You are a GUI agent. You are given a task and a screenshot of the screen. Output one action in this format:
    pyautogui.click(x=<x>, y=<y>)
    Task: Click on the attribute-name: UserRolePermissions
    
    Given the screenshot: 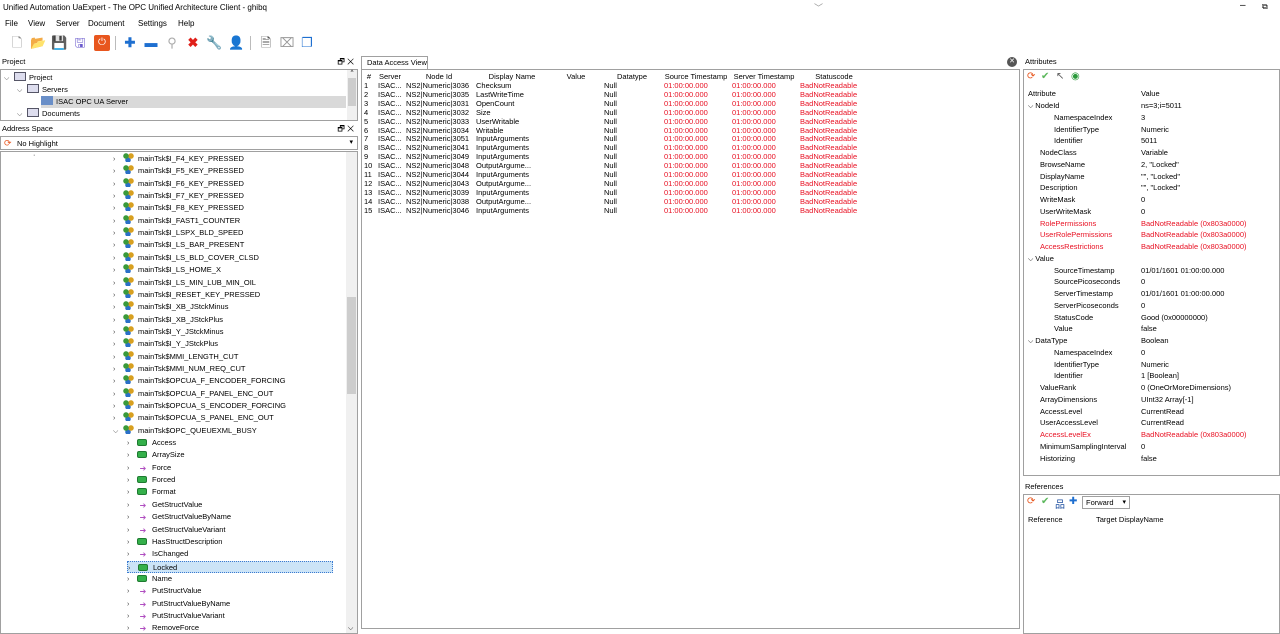 What is the action you would take?
    pyautogui.click(x=1076, y=235)
    